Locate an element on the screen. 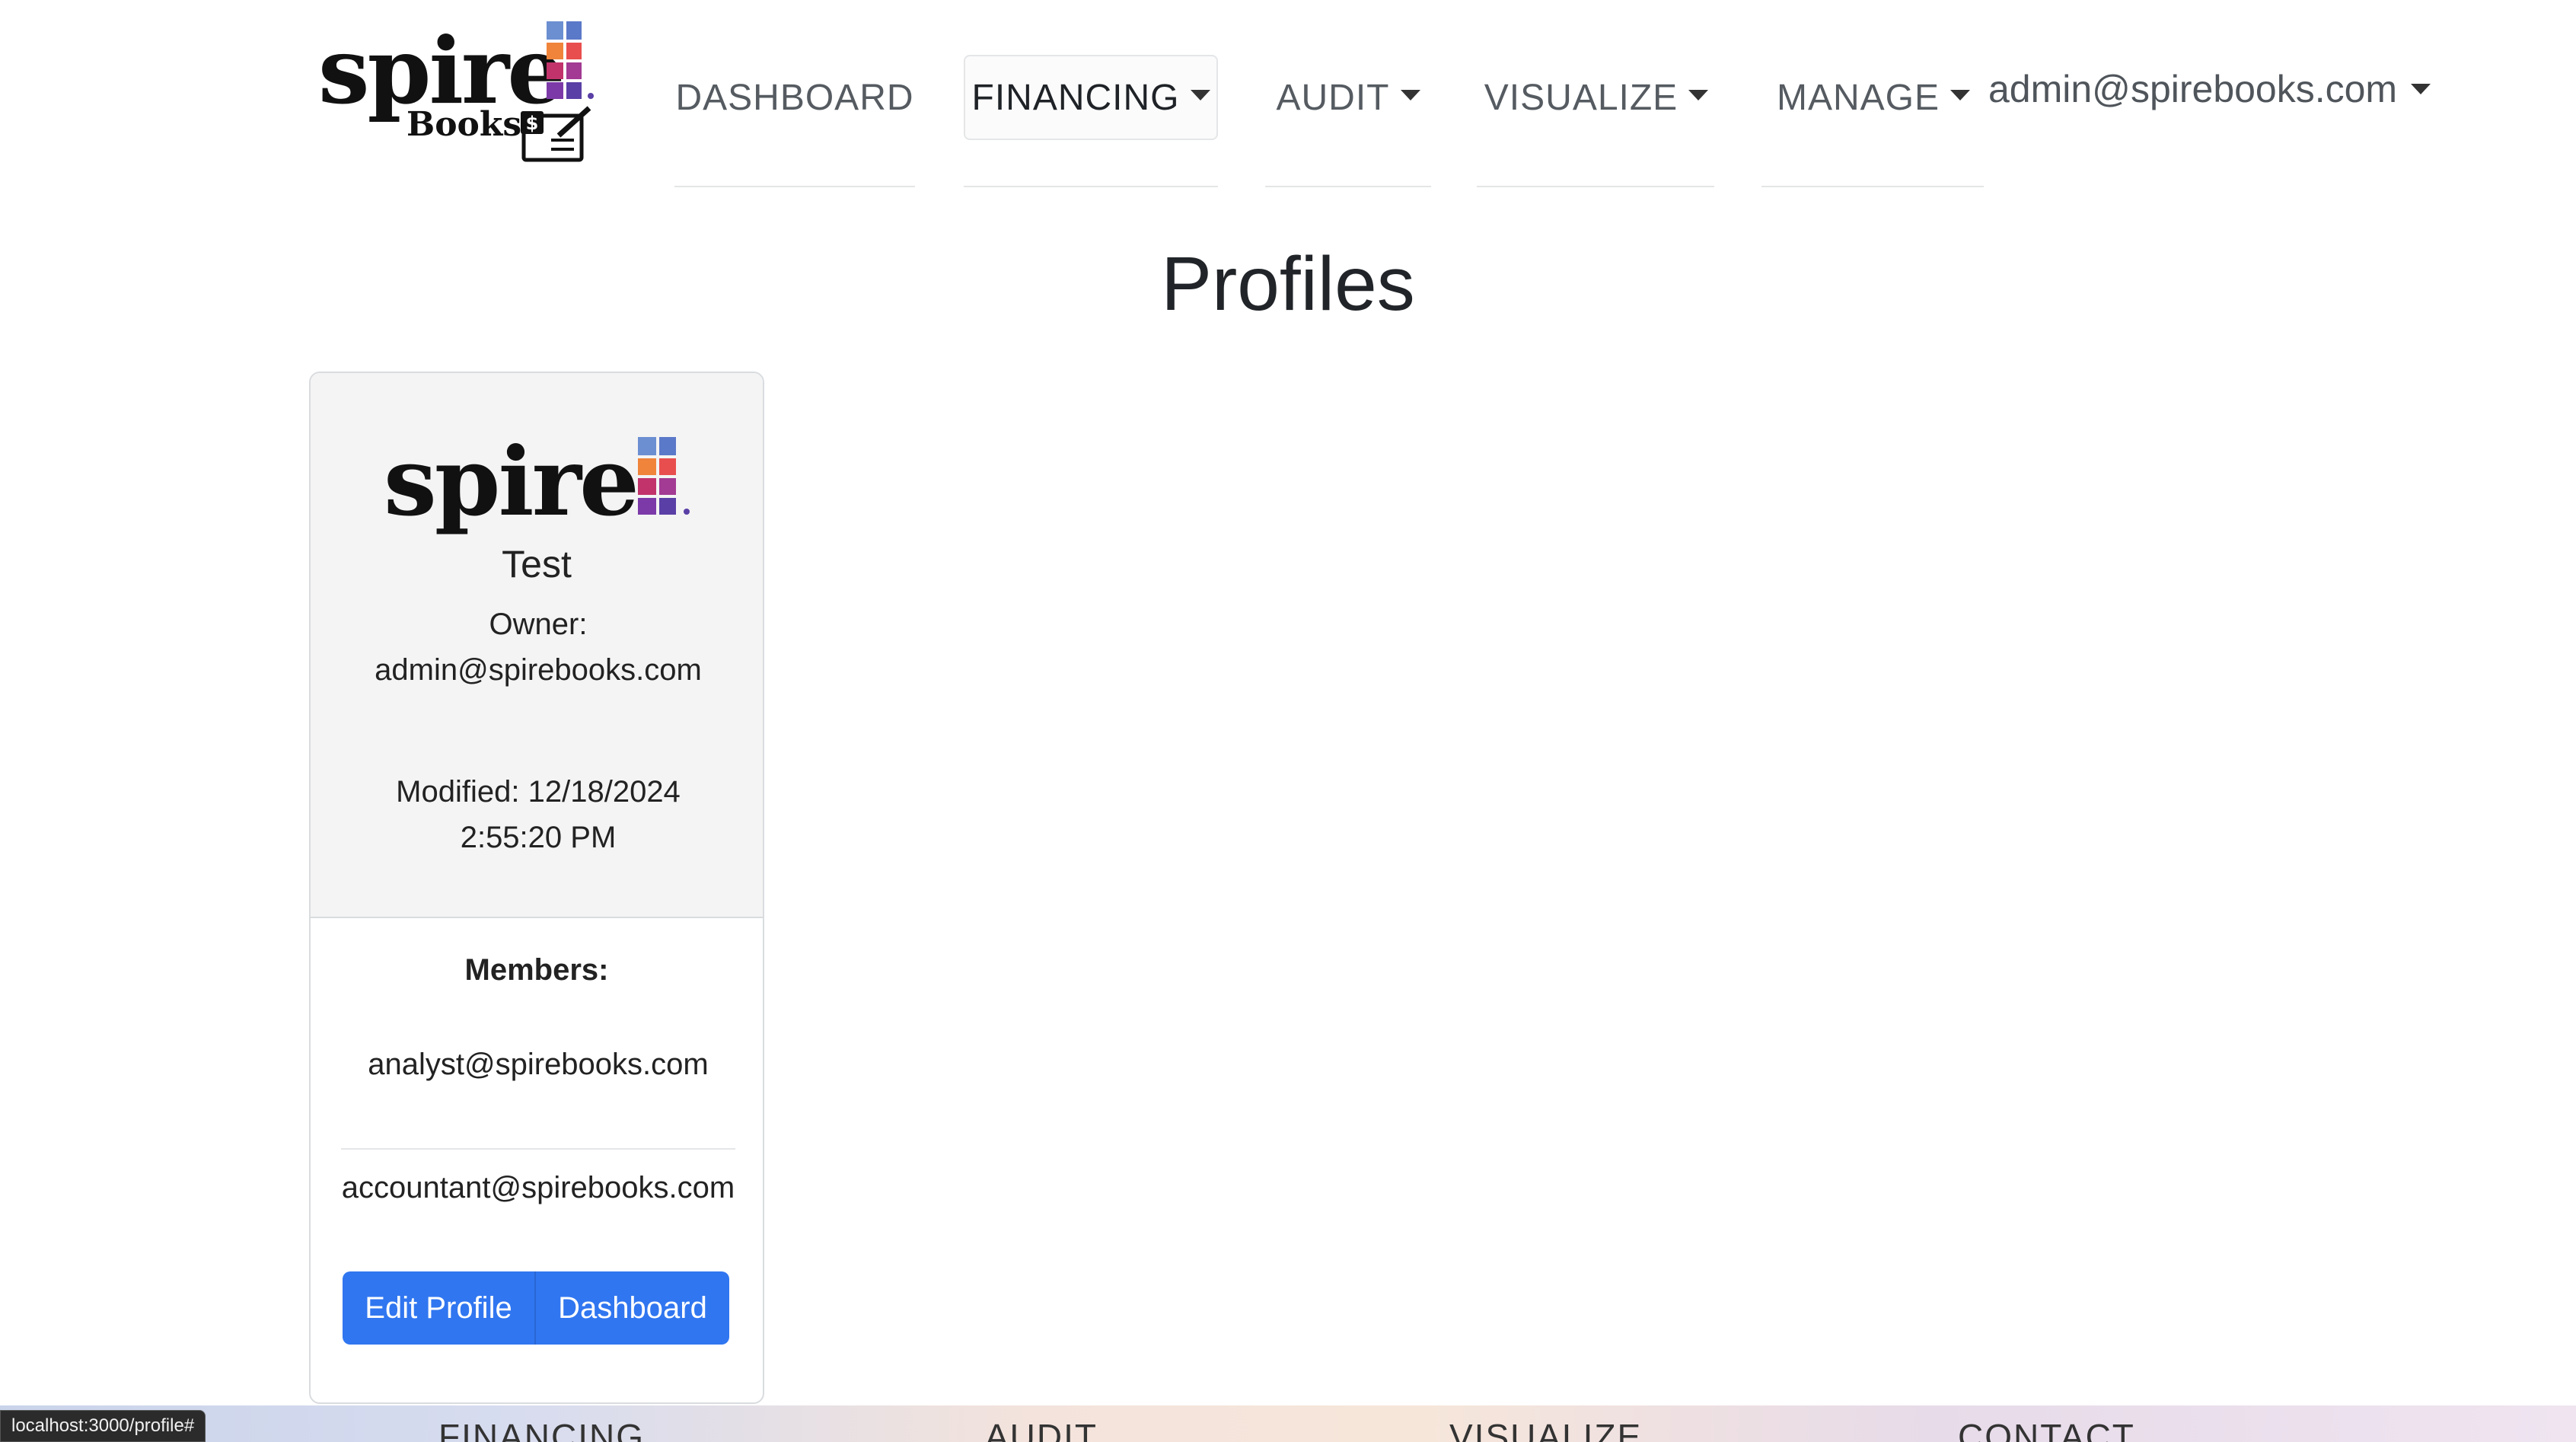  owner-email: admin@spirebooks.com is located at coordinates (539, 670).